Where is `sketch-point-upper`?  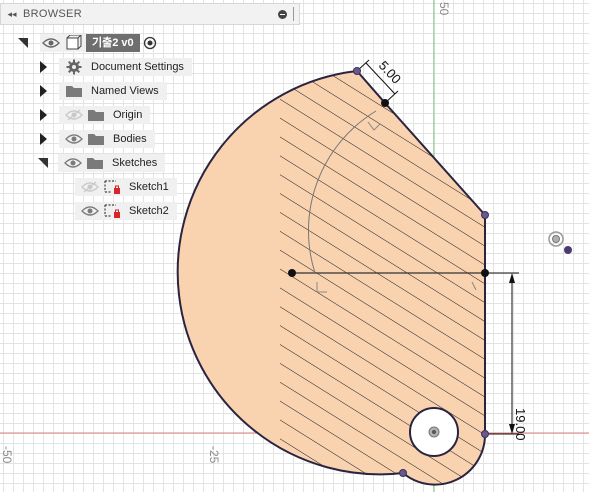
sketch-point-upper is located at coordinates (385, 103).